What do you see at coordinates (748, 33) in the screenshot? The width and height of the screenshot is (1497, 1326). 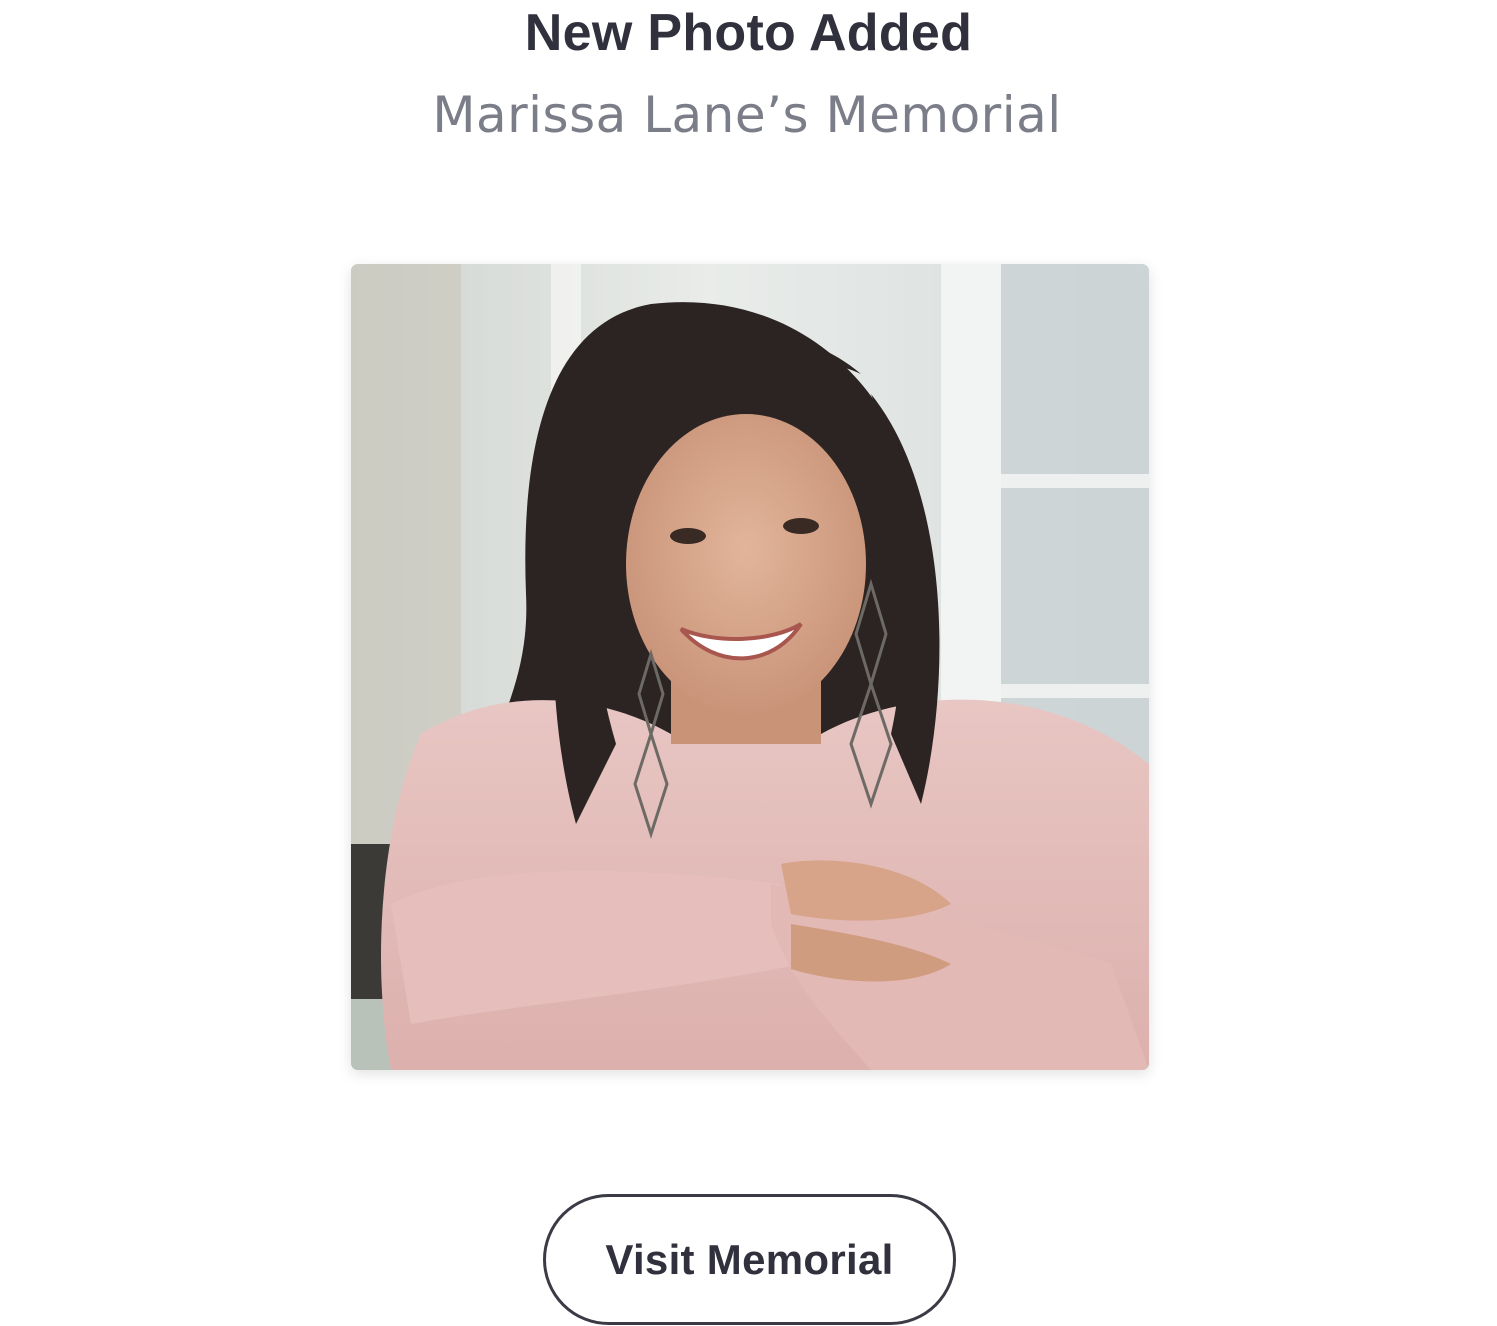 I see `new-photo-title: New Photo Added` at bounding box center [748, 33].